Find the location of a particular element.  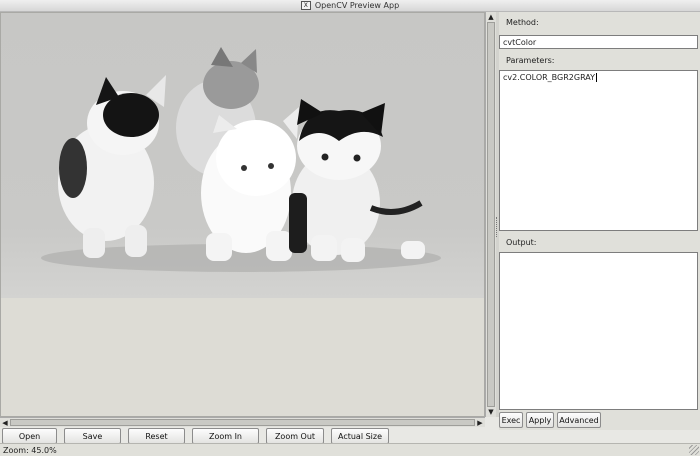

text-caret is located at coordinates (597, 77).